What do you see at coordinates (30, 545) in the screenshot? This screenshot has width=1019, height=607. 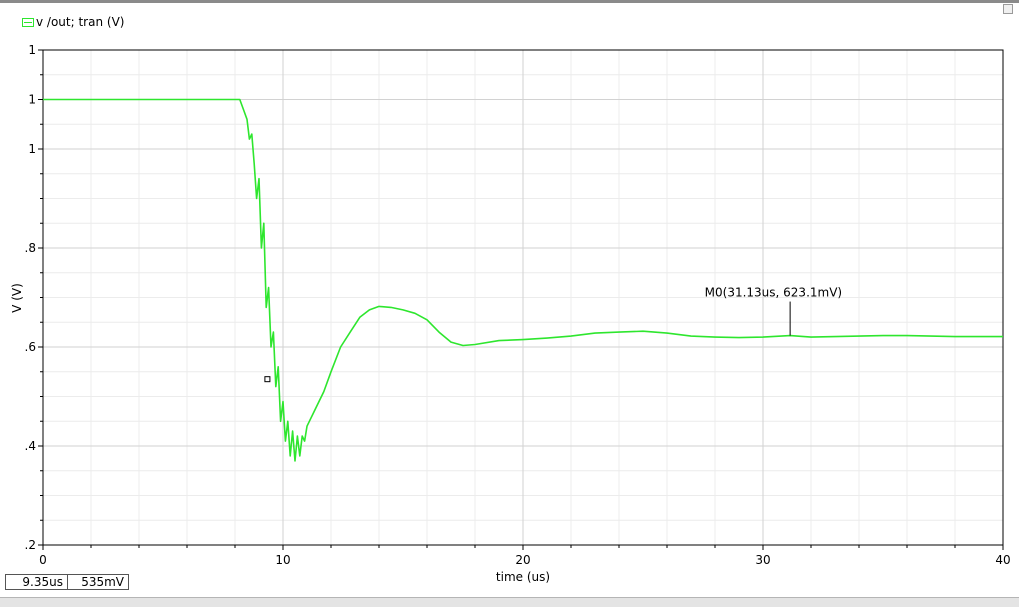 I see `y-tick-label: .2` at bounding box center [30, 545].